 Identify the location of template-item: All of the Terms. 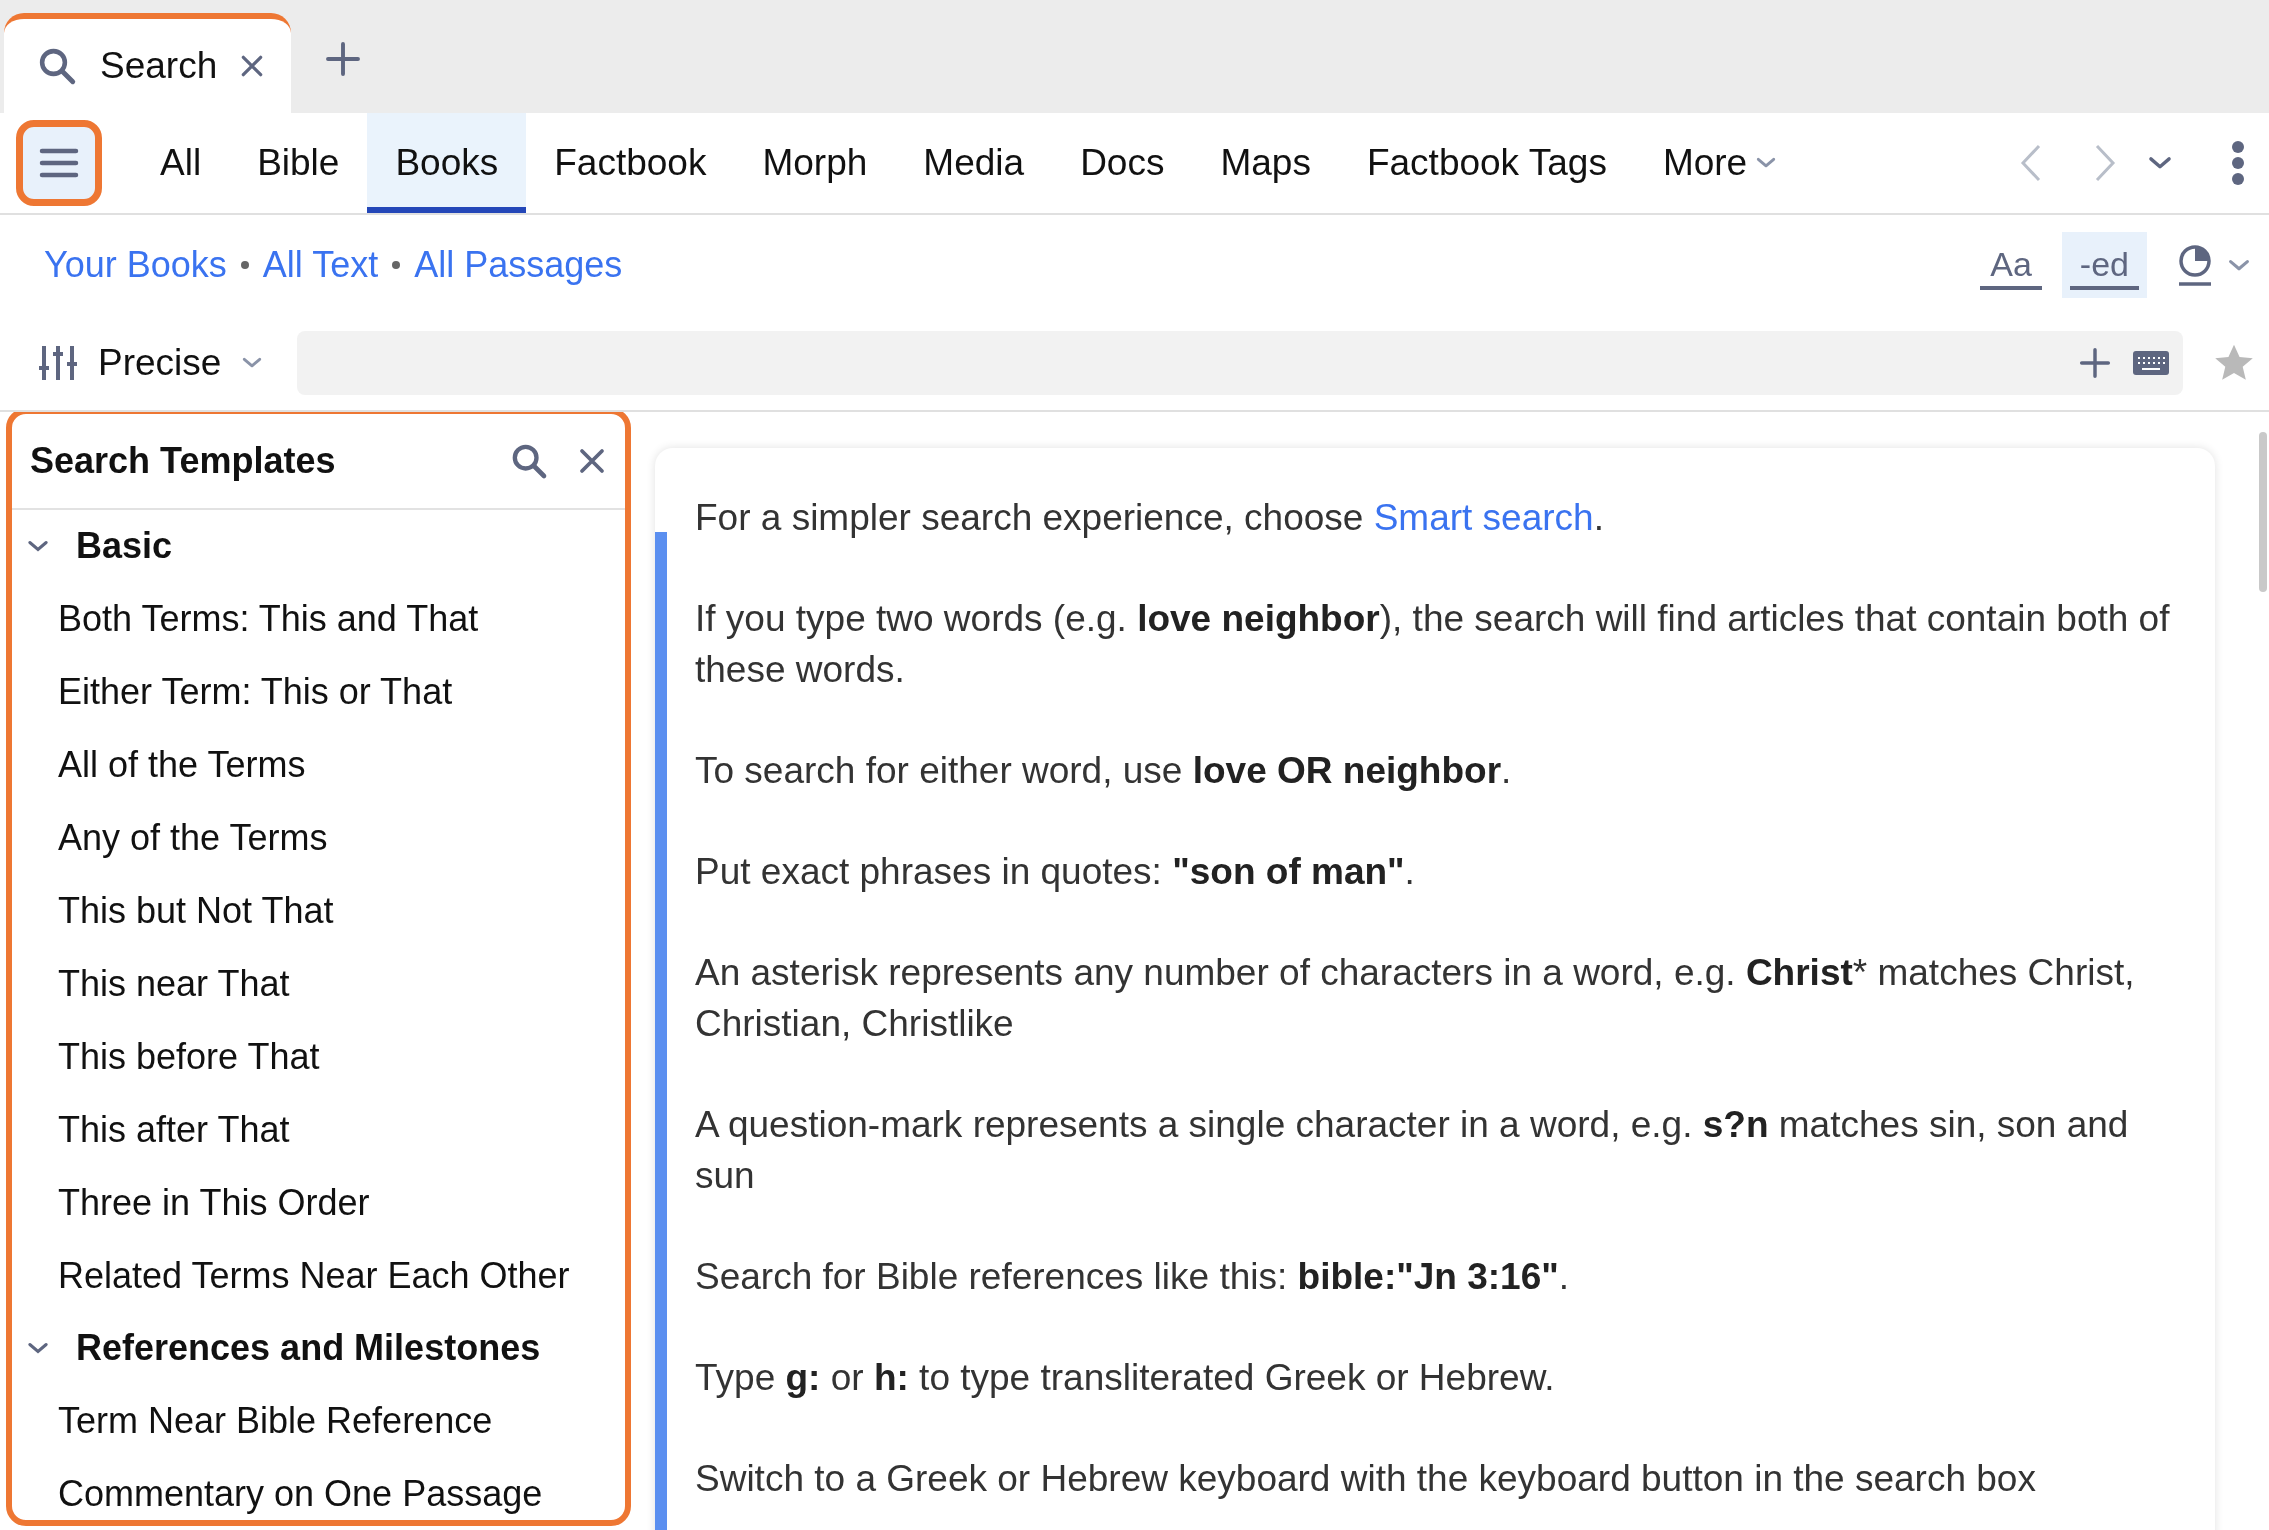
(318, 764).